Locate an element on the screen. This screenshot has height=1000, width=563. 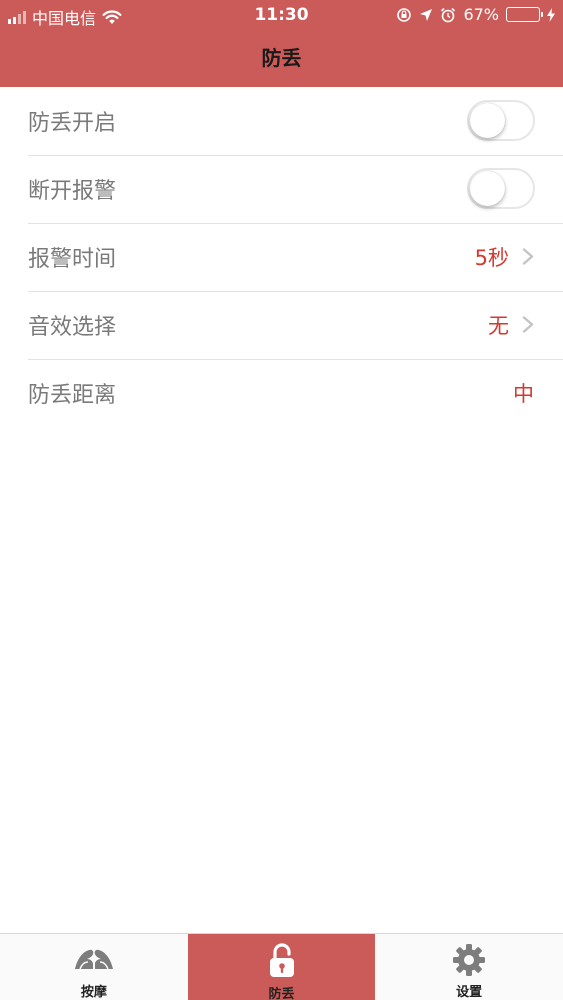
tab-anti-loss: 防丢 is located at coordinates (281, 967).